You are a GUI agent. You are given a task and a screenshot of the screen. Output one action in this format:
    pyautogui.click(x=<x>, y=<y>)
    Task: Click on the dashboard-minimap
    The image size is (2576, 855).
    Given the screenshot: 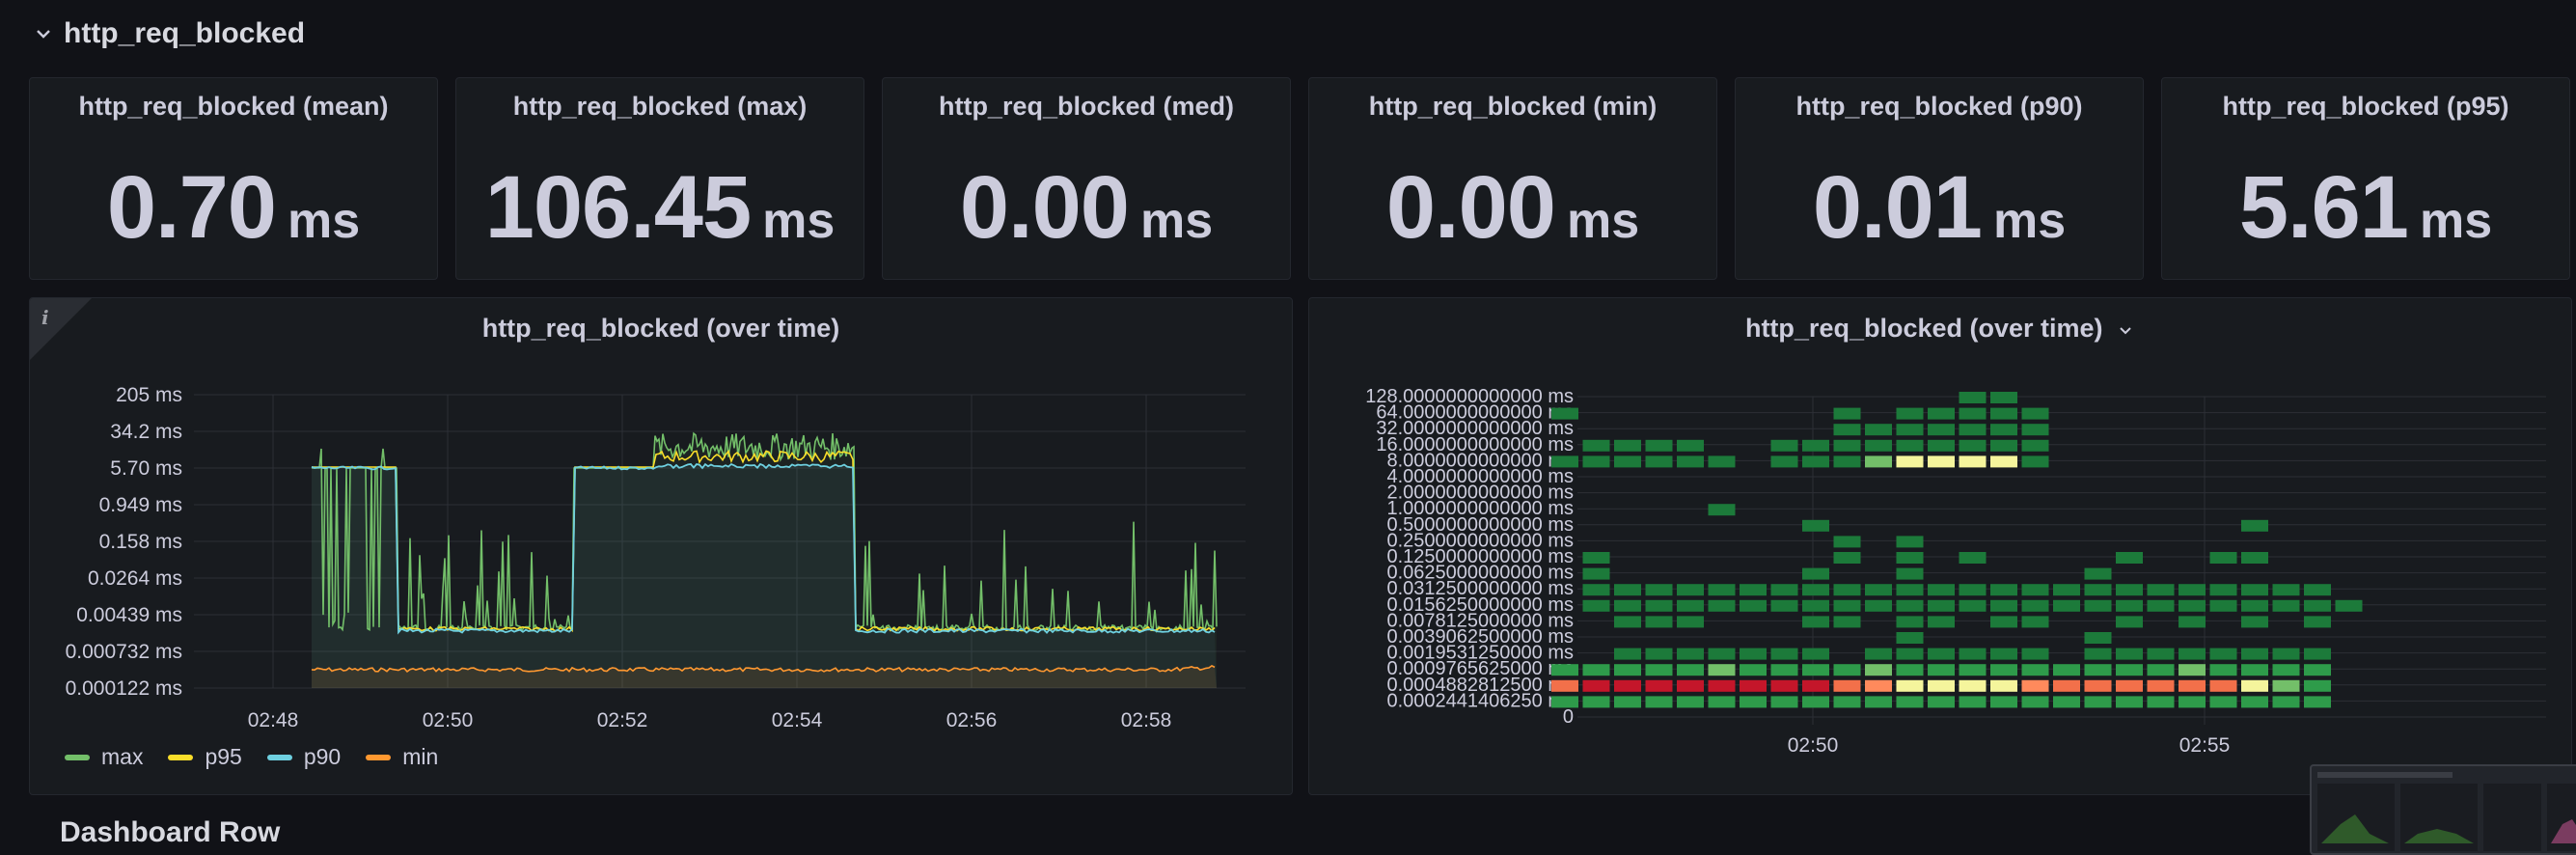 What is the action you would take?
    pyautogui.click(x=2443, y=809)
    